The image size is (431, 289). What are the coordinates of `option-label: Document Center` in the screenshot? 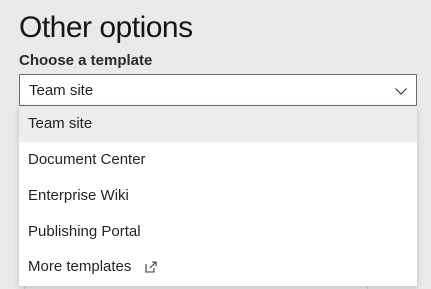 It's located at (87, 159).